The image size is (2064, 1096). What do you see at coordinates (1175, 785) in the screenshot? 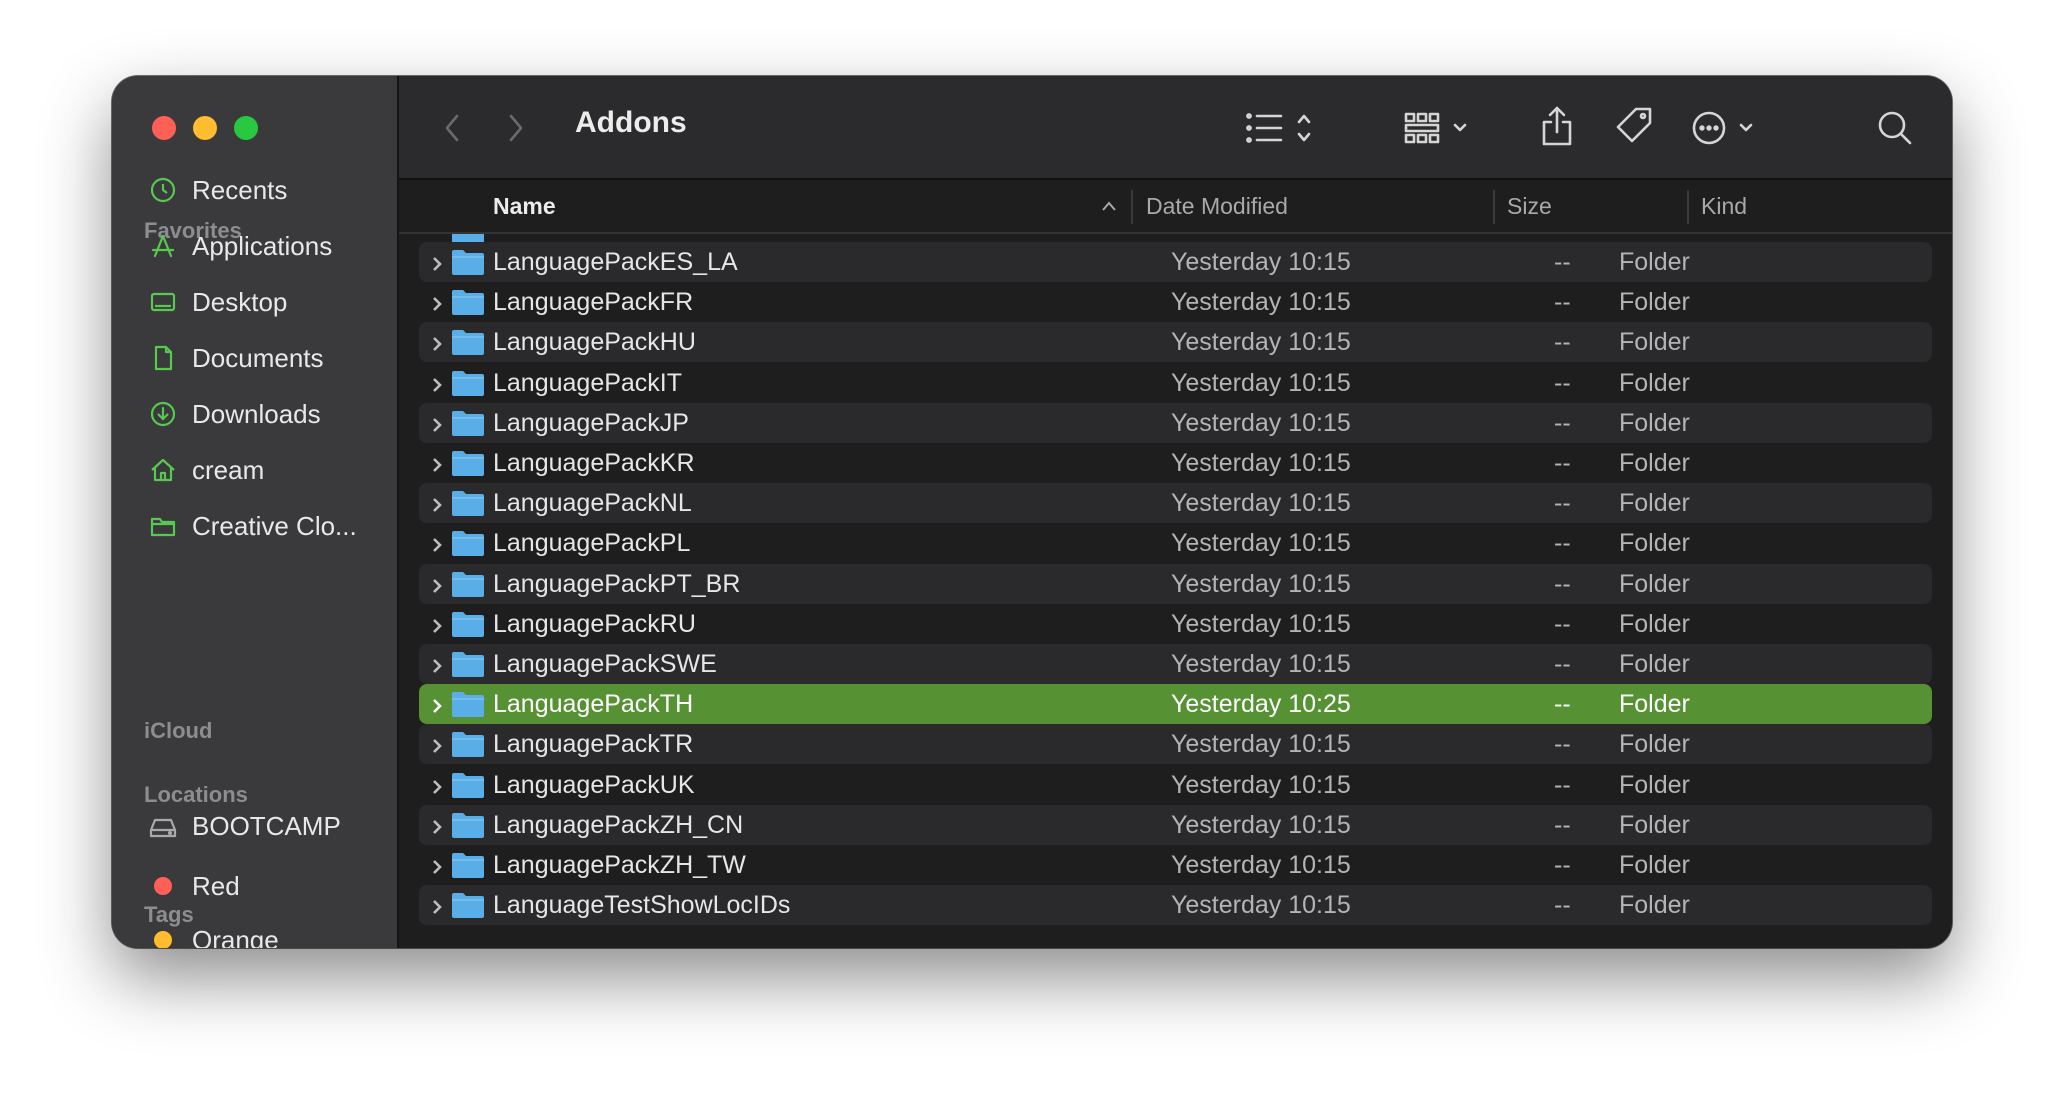
I see `table-row: LanguagePackUK Yesterday 10:15 -- Folder` at bounding box center [1175, 785].